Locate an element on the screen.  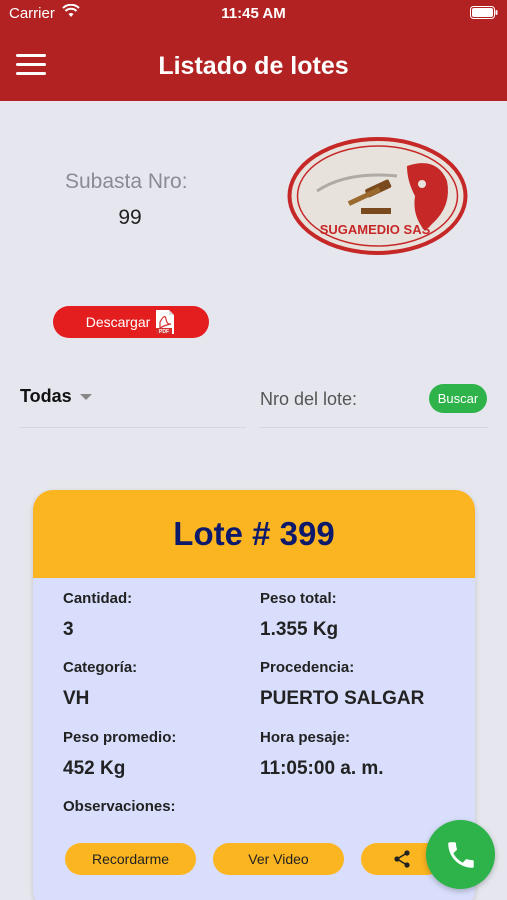
observaciones-label: Observaciones: is located at coordinates (119, 806).